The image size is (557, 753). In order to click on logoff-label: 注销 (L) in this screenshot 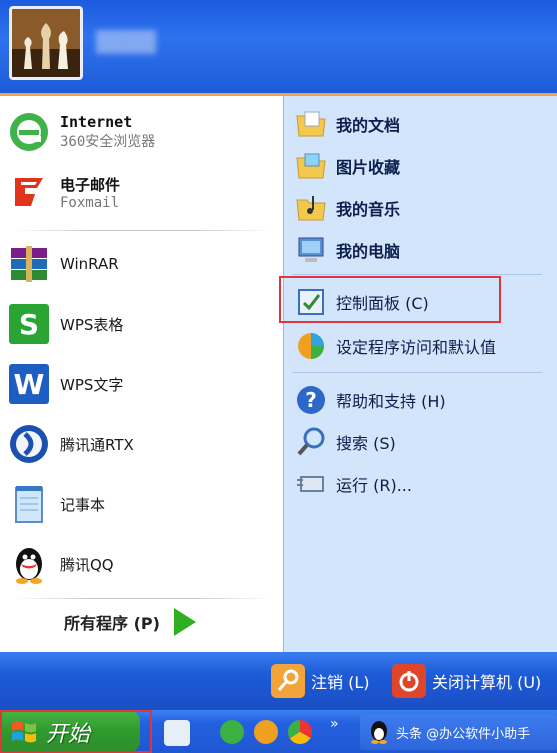, I will do `click(340, 682)`.